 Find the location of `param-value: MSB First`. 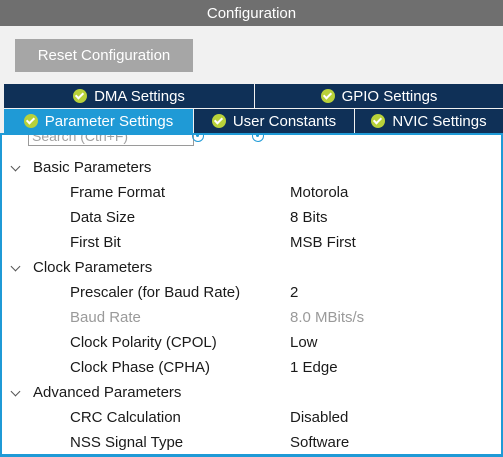

param-value: MSB First is located at coordinates (323, 242).